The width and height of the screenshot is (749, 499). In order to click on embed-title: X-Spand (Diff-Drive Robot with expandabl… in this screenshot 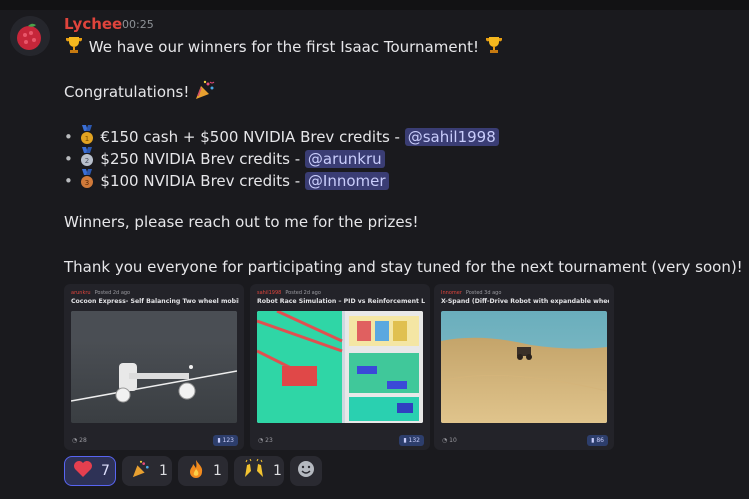, I will do `click(525, 301)`.